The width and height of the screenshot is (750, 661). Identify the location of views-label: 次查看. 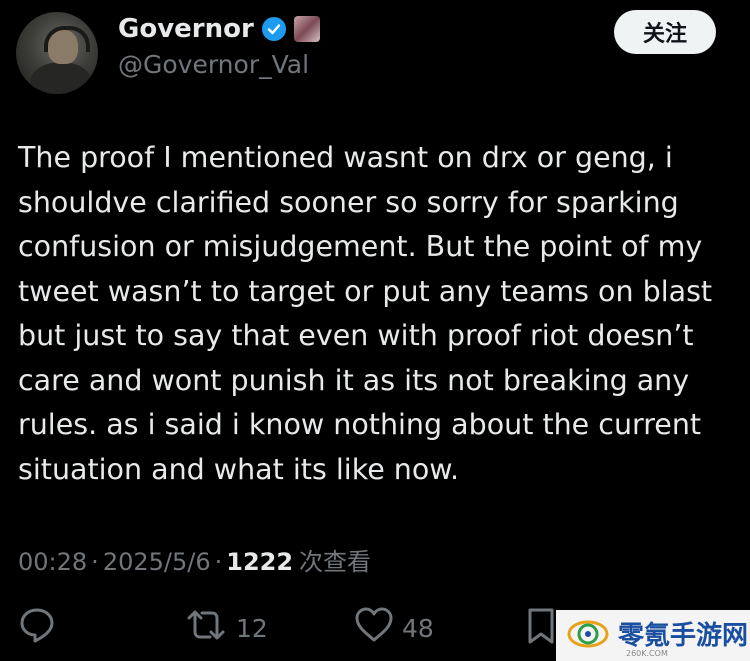
(335, 562).